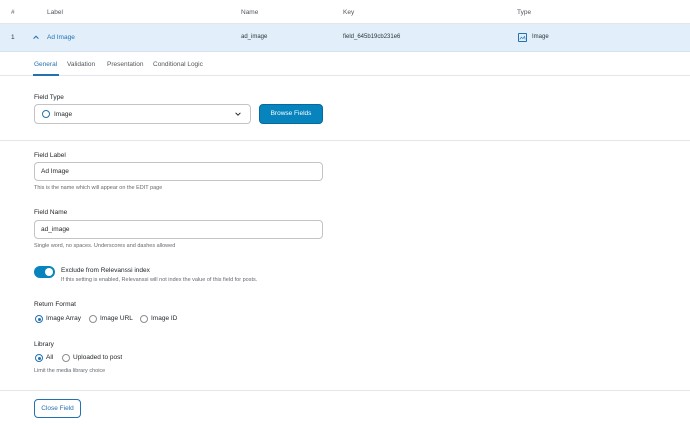 The image size is (690, 424). What do you see at coordinates (55, 229) in the screenshot?
I see `field-name-input-value: ad_image` at bounding box center [55, 229].